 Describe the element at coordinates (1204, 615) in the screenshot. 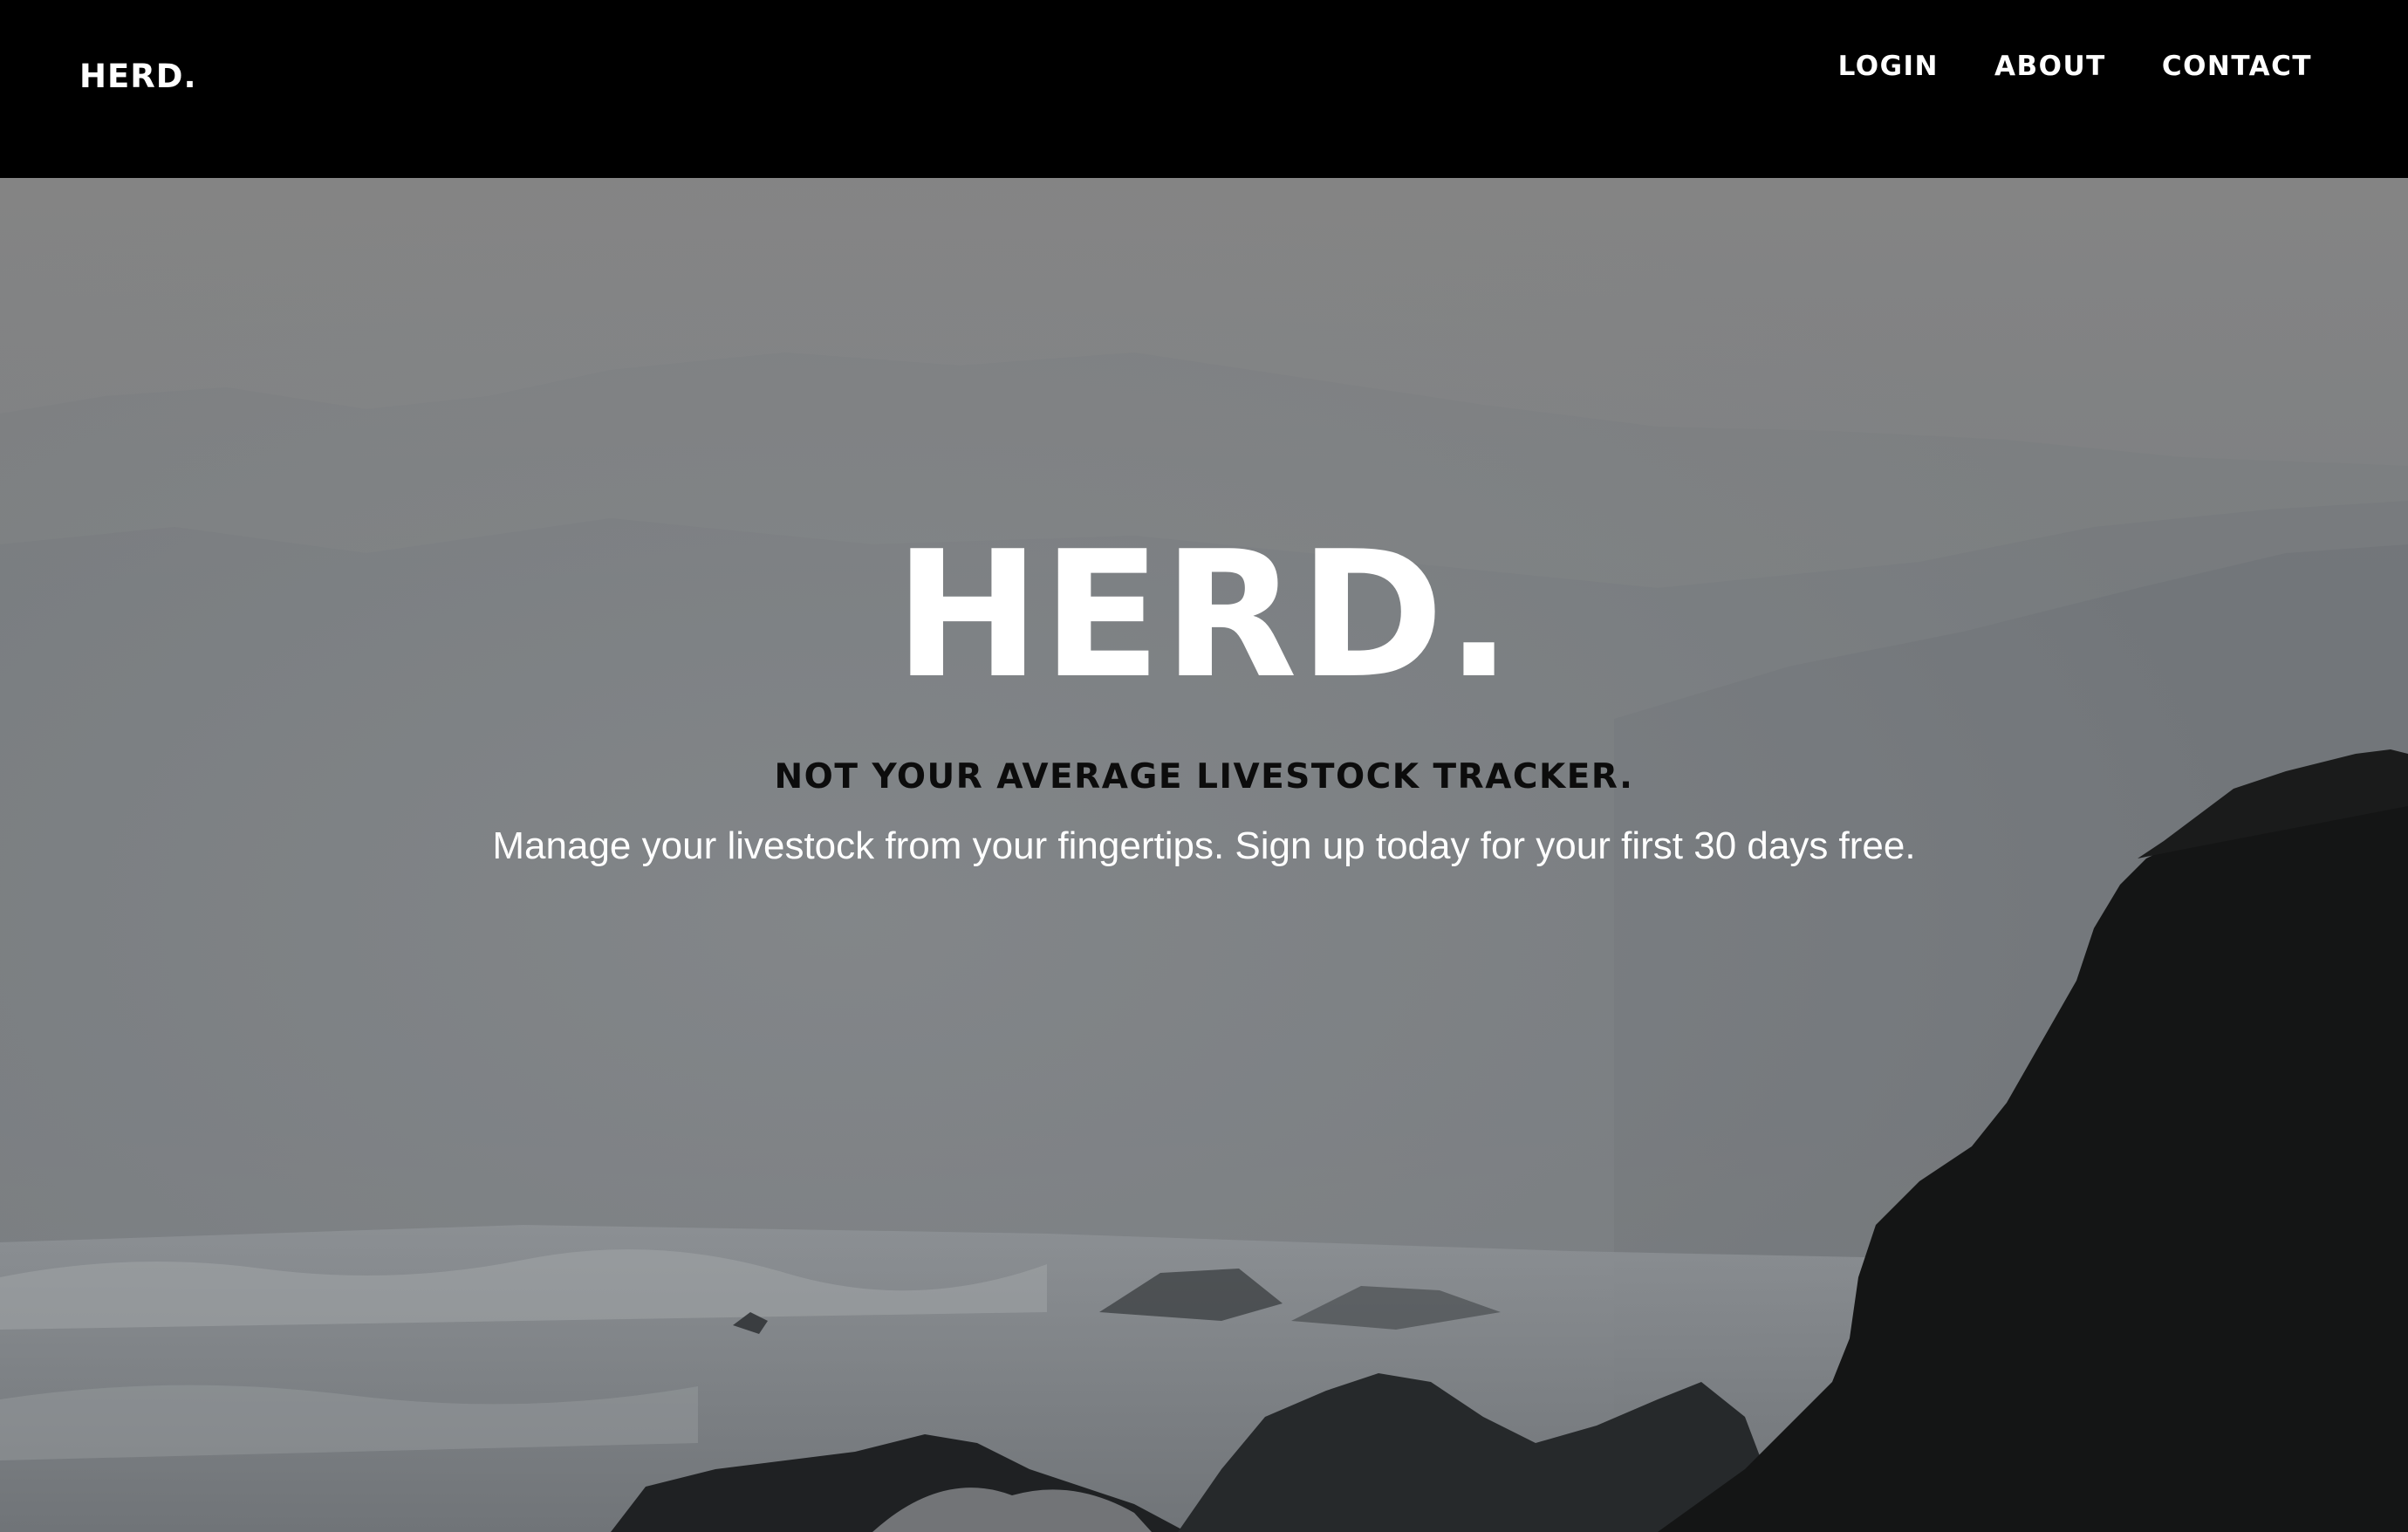

I see `hero-title: HERD.` at that location.